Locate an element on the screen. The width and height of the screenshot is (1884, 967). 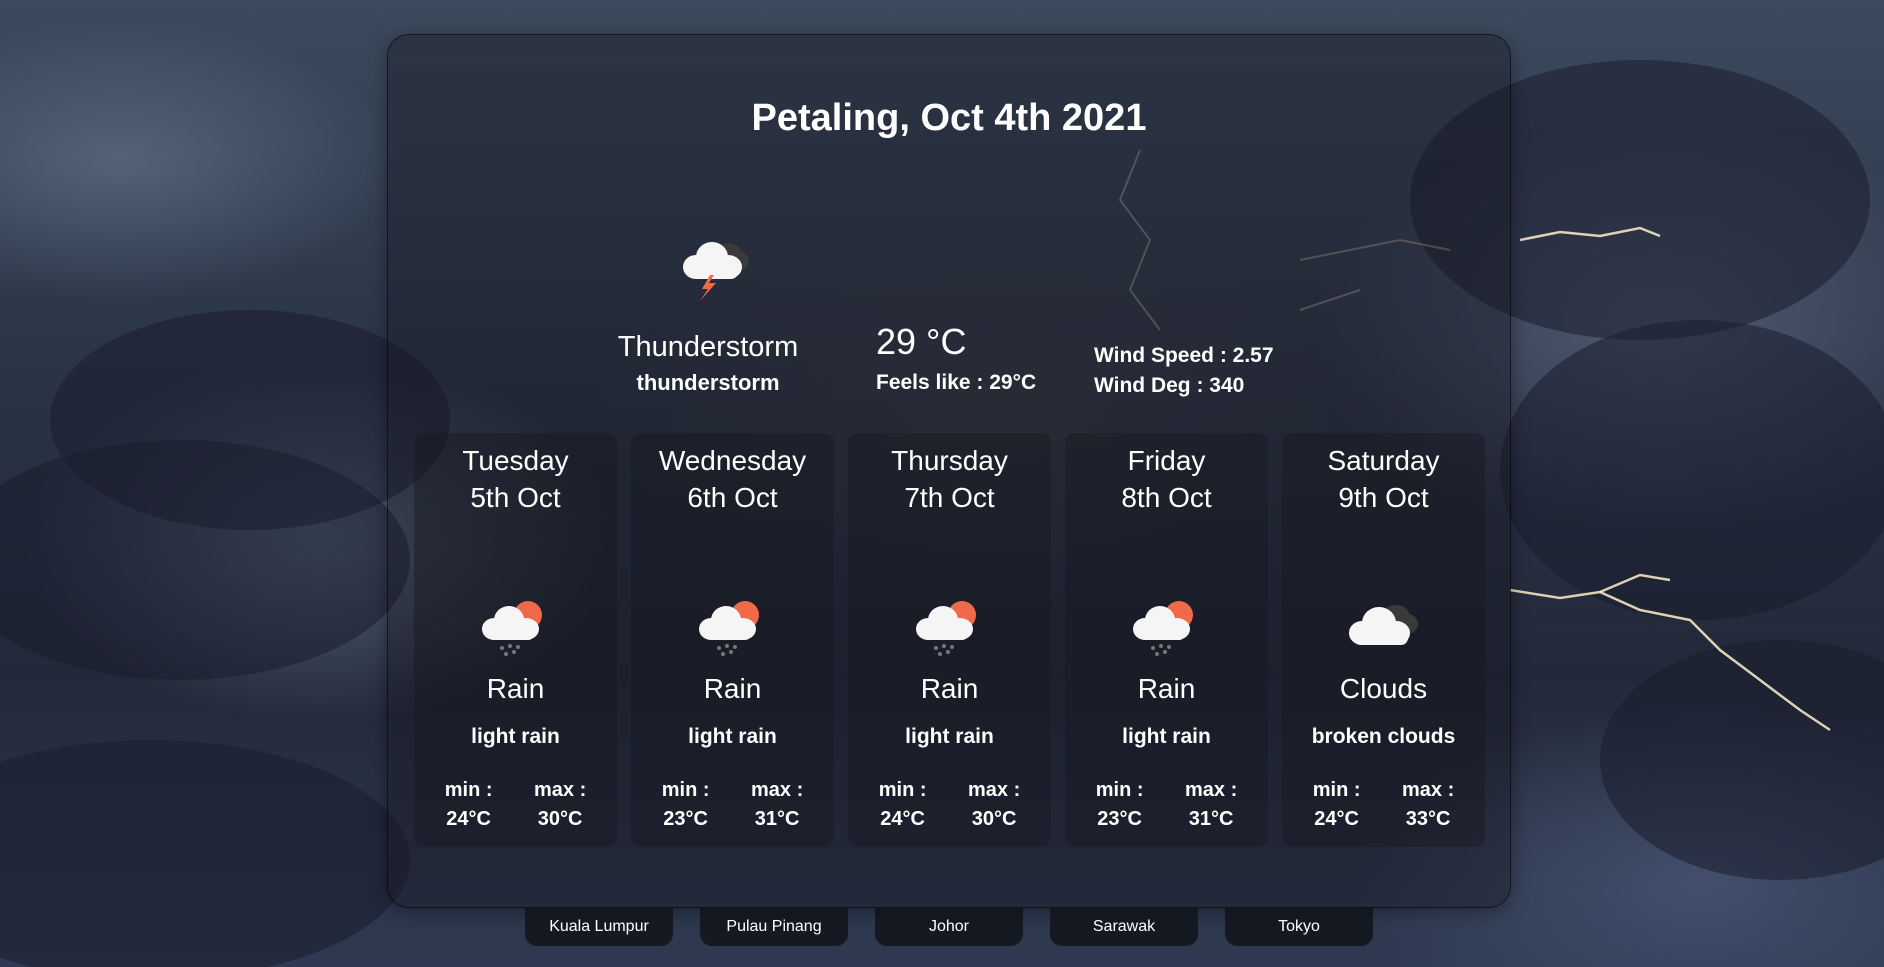
current-temperature: 29 °C is located at coordinates (921, 341).